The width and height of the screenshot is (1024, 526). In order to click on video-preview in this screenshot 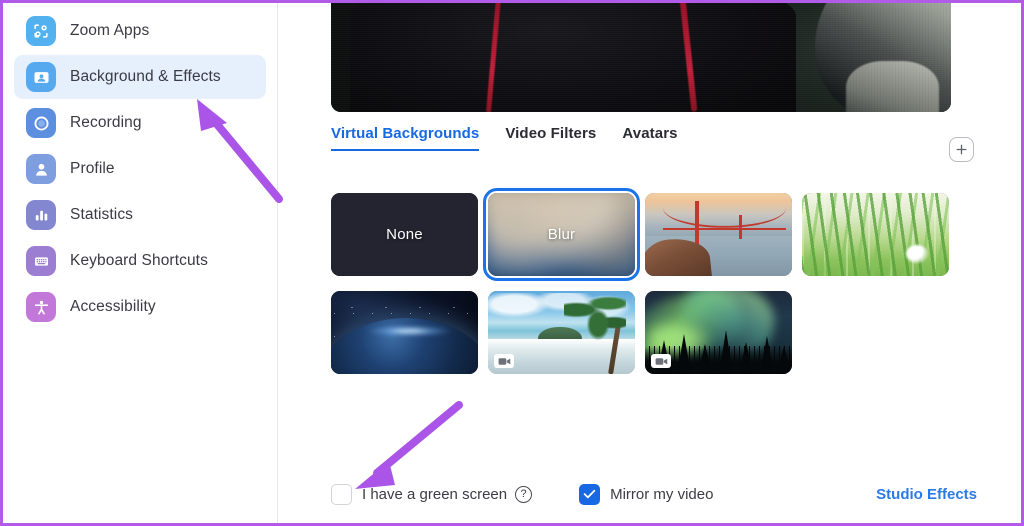, I will do `click(641, 57)`.